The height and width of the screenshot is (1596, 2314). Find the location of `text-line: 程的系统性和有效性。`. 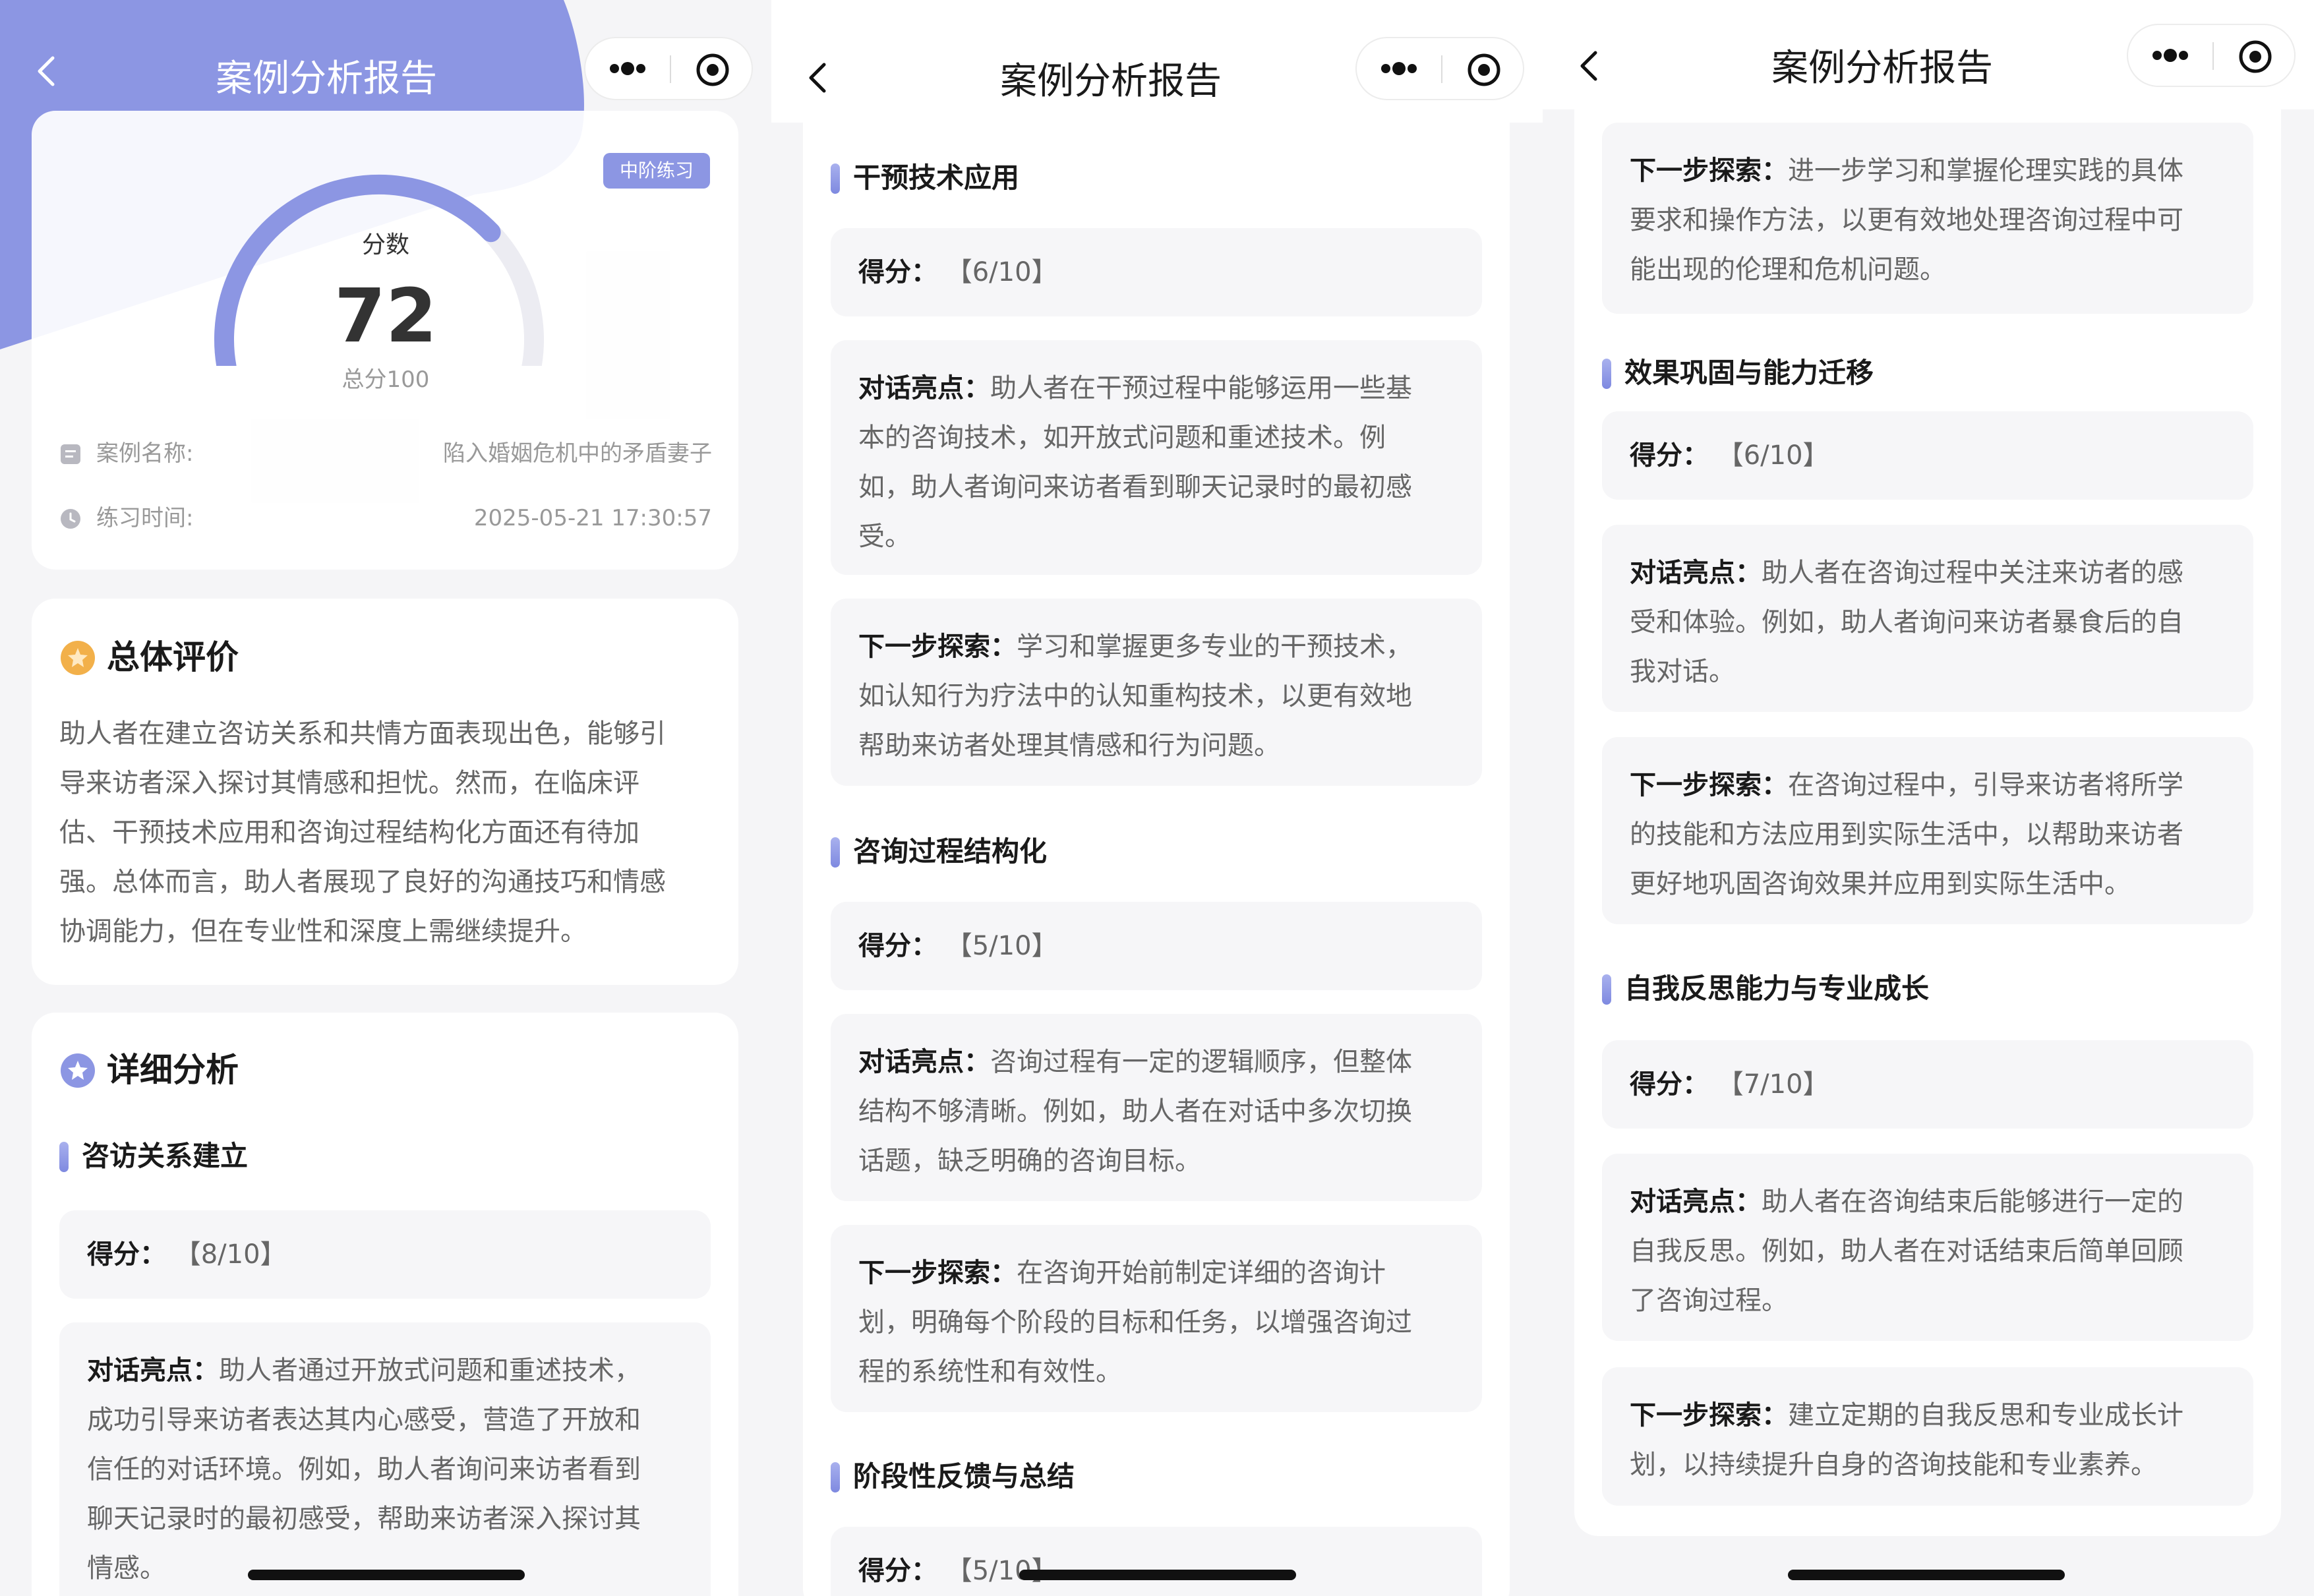

text-line: 程的系统性和有效性。 is located at coordinates (990, 1372).